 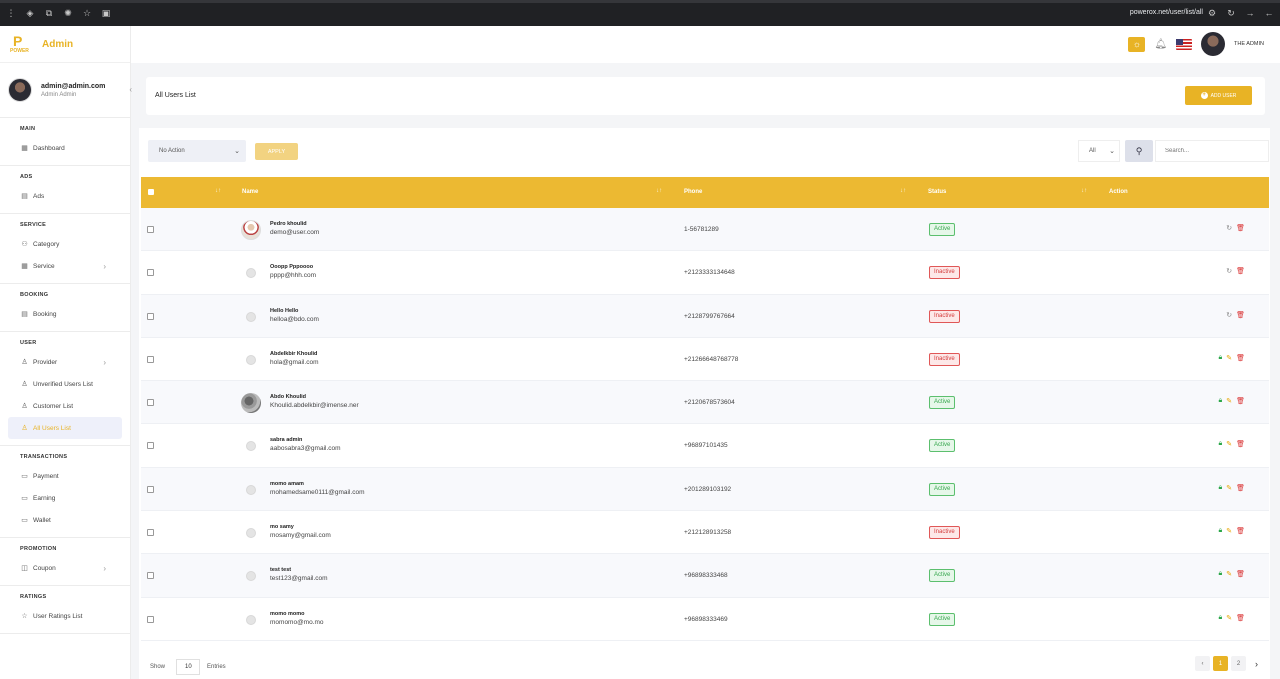 What do you see at coordinates (937, 192) in the screenshot?
I see `column-header-status: Status` at bounding box center [937, 192].